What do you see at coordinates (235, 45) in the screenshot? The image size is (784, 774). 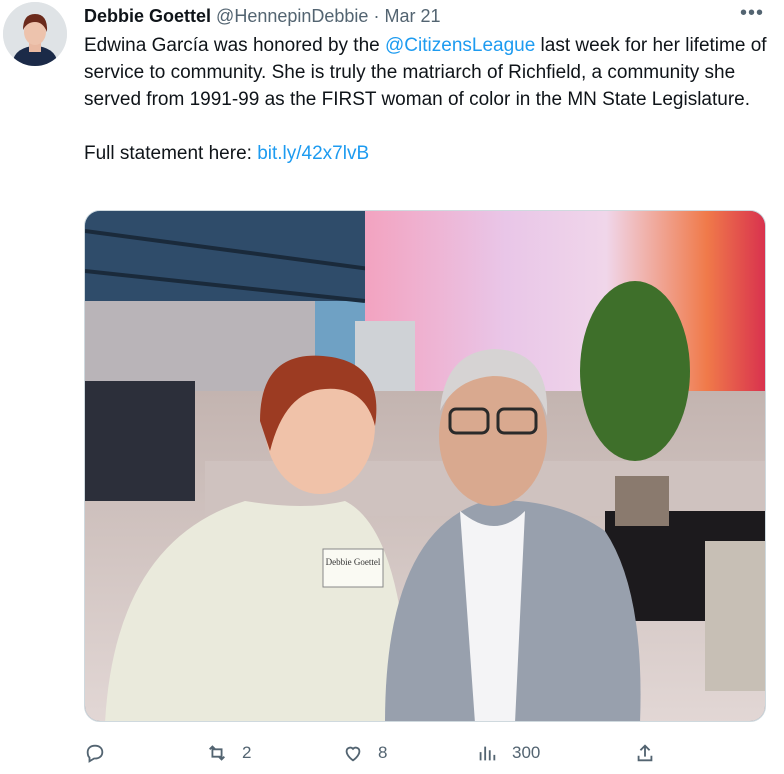 I see `text-intro: Edwina García was honored by the` at bounding box center [235, 45].